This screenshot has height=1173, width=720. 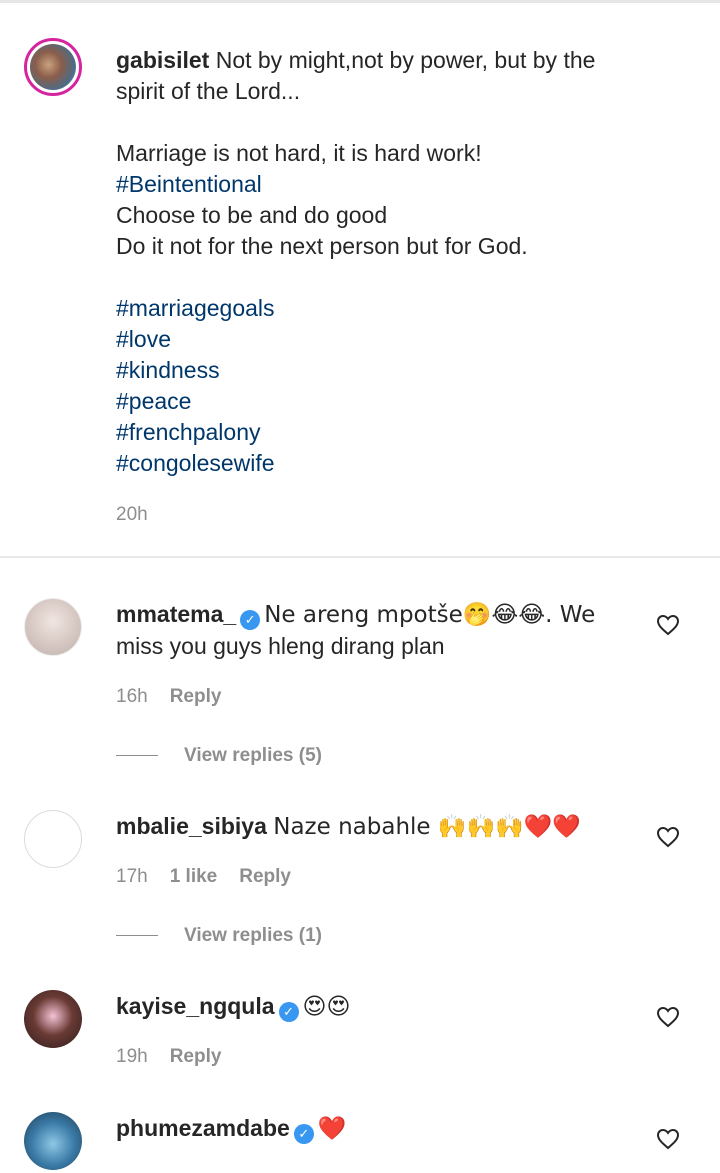 I want to click on comment-username: kayise_ngqula, so click(x=195, y=1006).